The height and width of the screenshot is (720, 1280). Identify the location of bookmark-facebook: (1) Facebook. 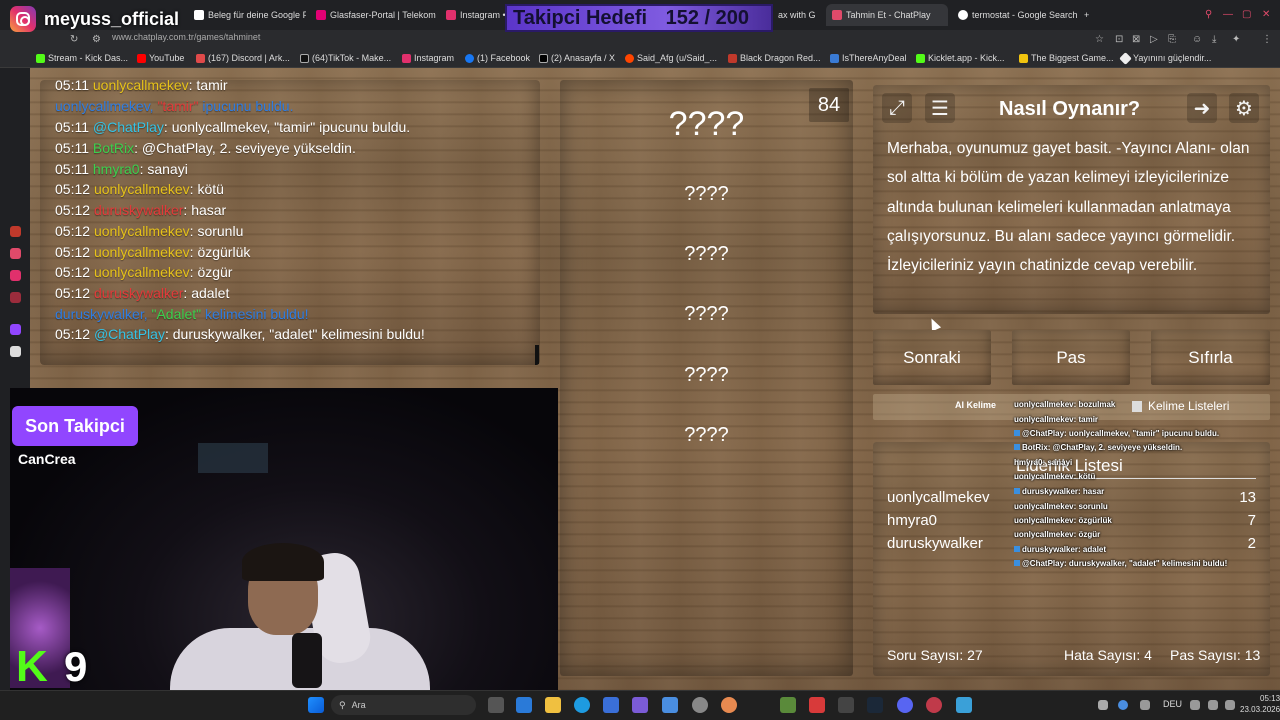
(497, 58).